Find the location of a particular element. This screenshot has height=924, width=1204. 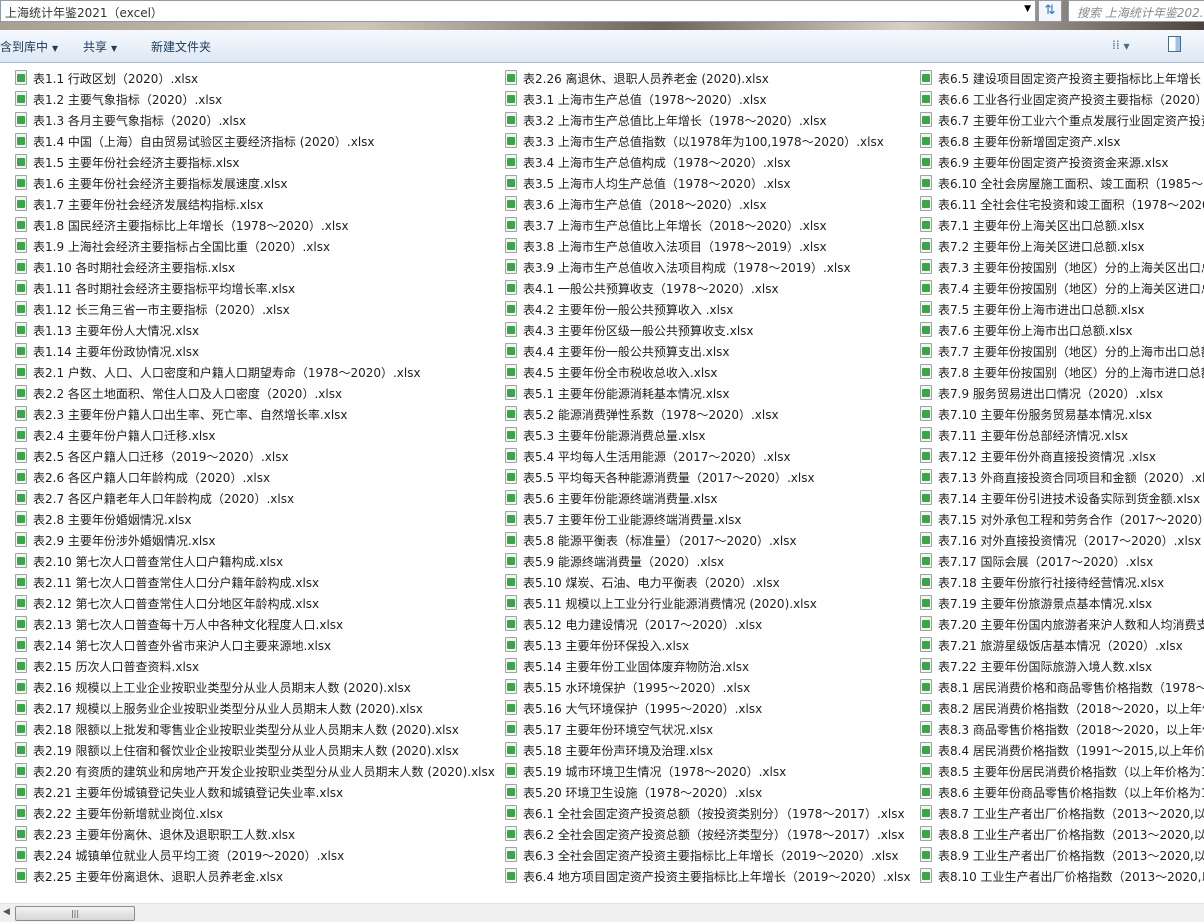

file-item: 表6.3 全社会固定资产投资主要指标比上年增长（2019～2020）.xlsx is located at coordinates (710, 854).